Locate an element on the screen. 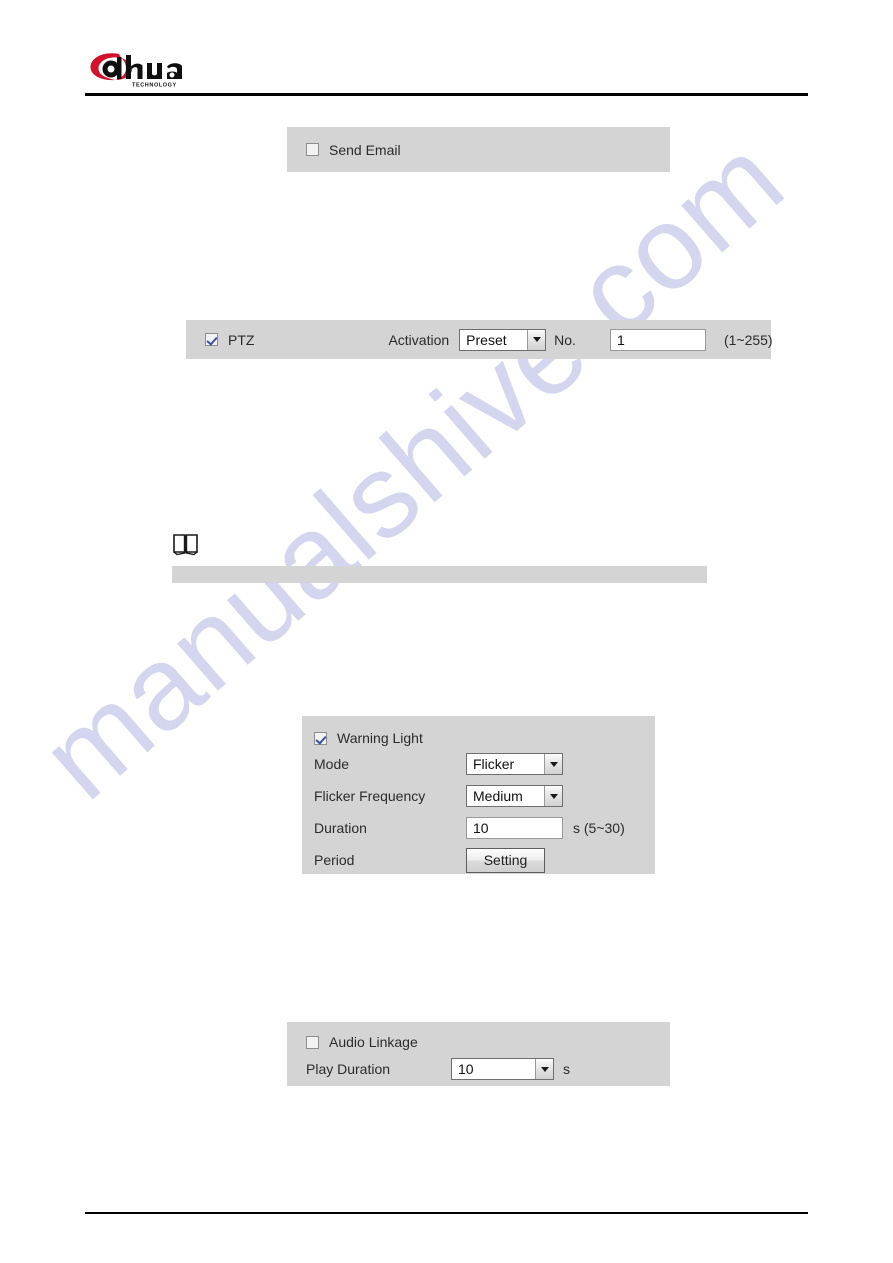 The width and height of the screenshot is (893, 1263). play-duration-suffix: s is located at coordinates (566, 1069).